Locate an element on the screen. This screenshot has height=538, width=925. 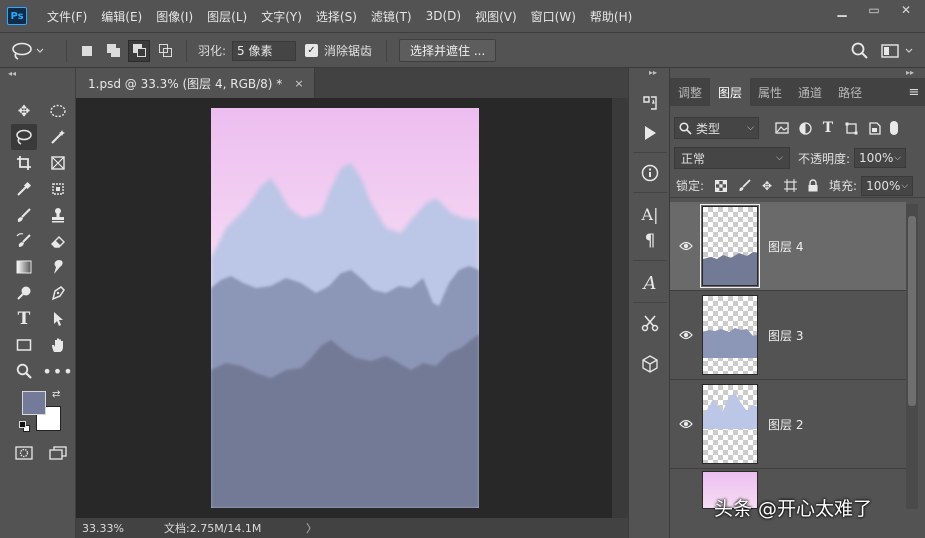
workspace-icon is located at coordinates (897, 51).